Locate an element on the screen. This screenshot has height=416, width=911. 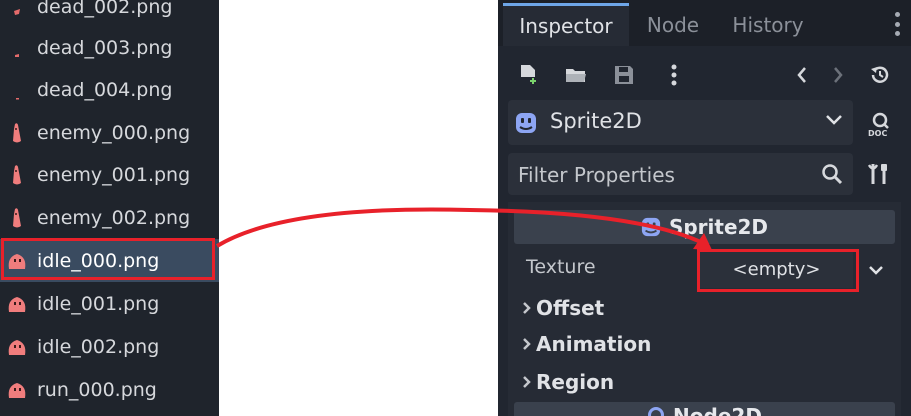
forward-arrow-icon is located at coordinates (838, 75).